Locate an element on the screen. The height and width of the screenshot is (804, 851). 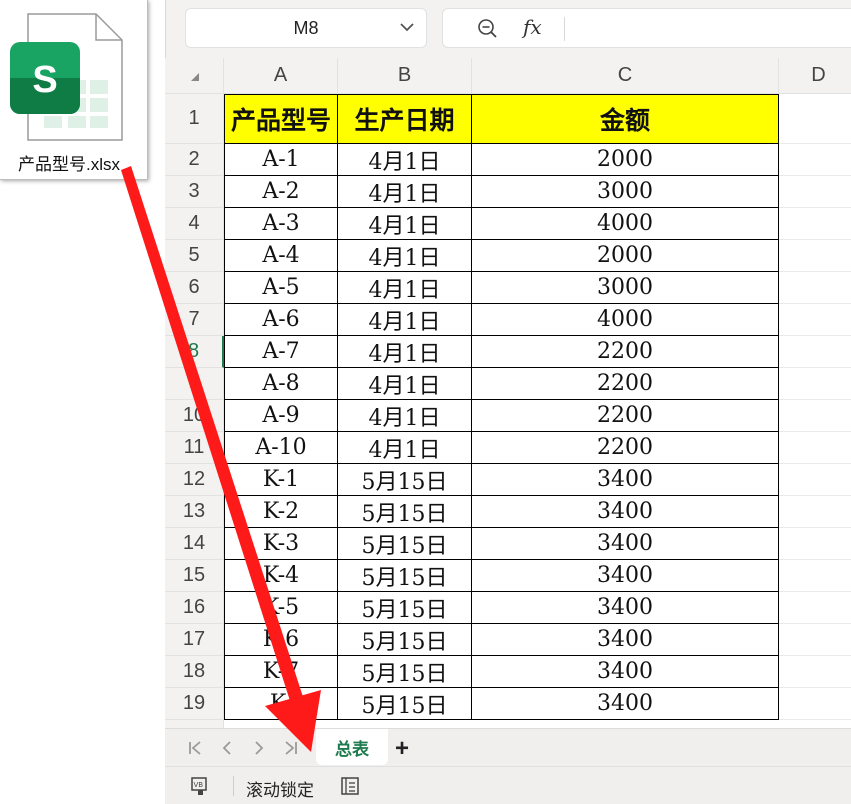
column-header-c: C is located at coordinates (625, 76).